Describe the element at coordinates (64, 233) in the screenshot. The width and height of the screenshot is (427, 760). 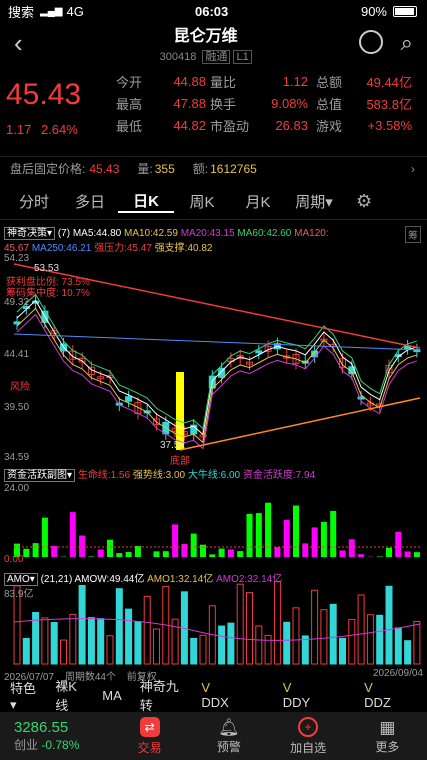
I see `legend-params: (7)` at that location.